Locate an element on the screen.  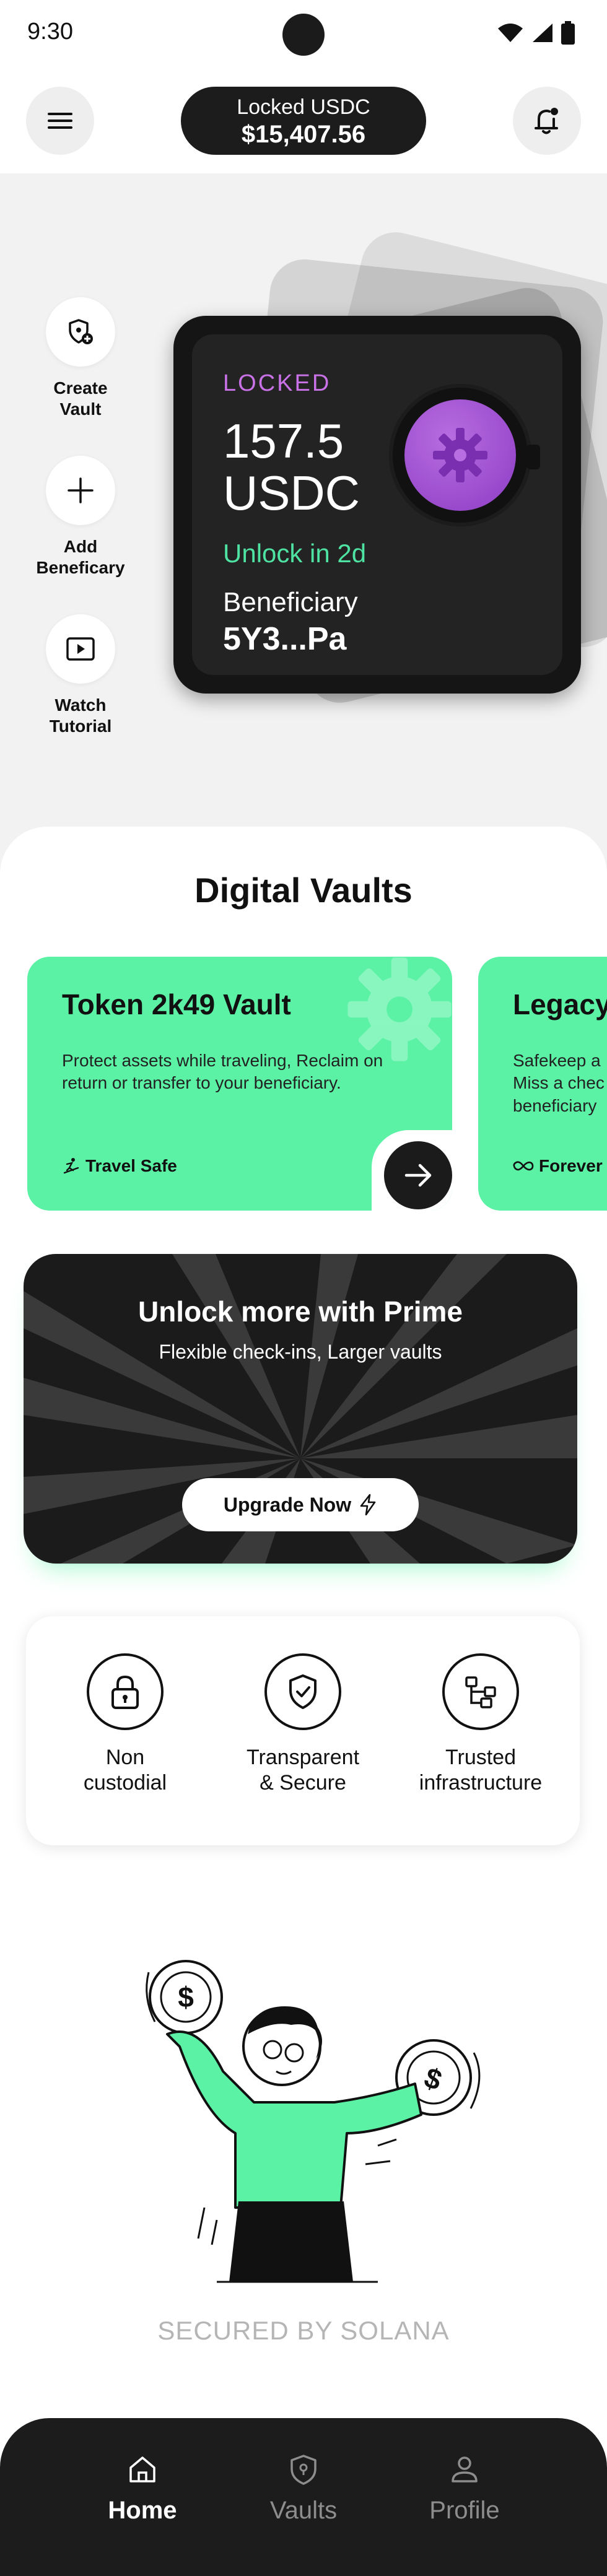
nav-vaults: Vaults is located at coordinates (303, 2489).